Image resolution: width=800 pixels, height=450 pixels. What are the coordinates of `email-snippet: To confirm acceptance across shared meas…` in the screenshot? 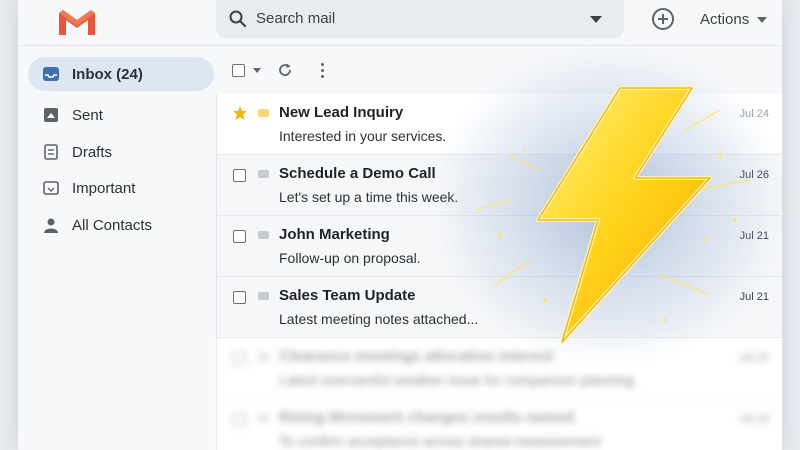 It's located at (440, 441).